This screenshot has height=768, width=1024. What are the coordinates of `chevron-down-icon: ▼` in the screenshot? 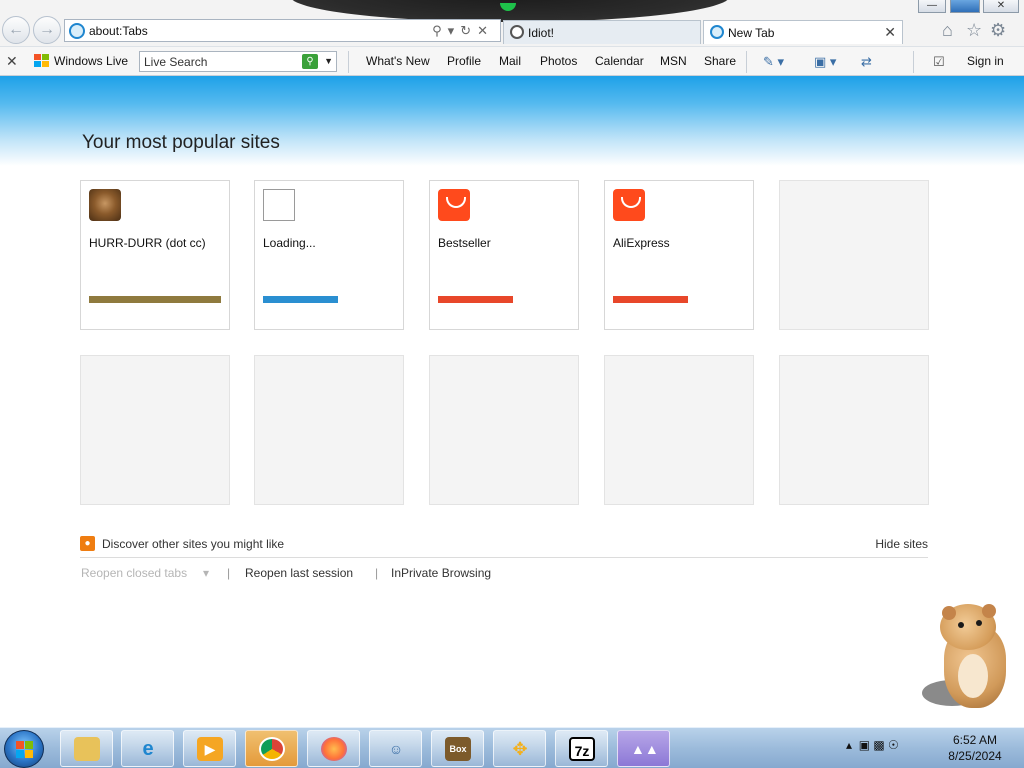 It's located at (328, 61).